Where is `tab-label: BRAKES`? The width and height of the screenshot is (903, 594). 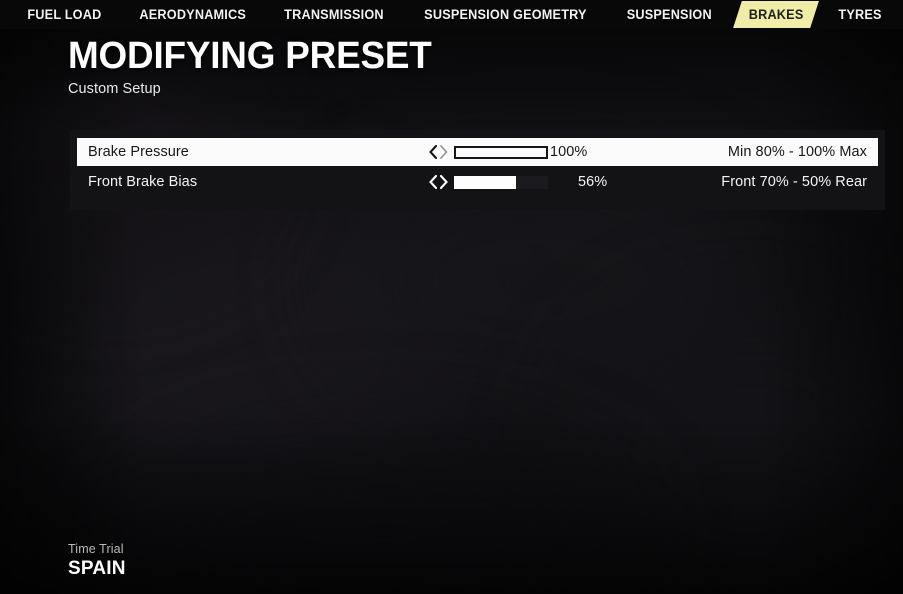
tab-label: BRAKES is located at coordinates (776, 14).